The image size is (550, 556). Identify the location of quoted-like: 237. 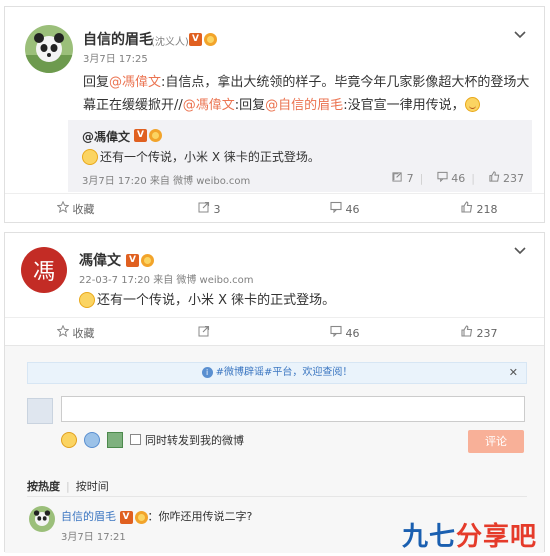
(506, 178).